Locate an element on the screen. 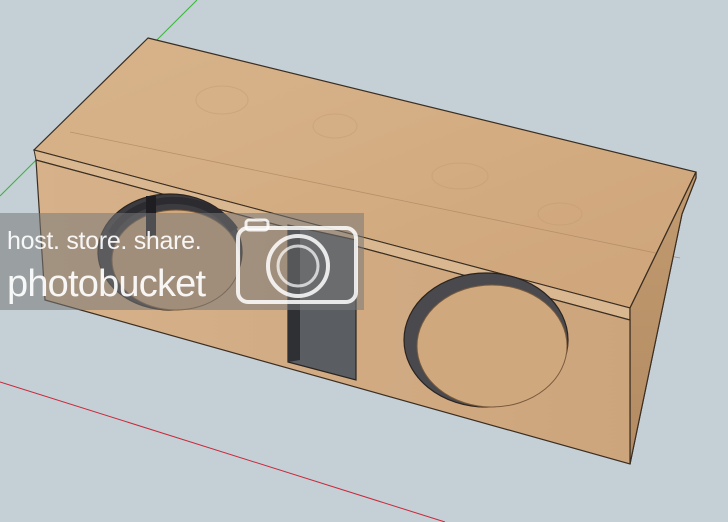  photobucket-watermark: host. store. share. photobucket is located at coordinates (182, 261).